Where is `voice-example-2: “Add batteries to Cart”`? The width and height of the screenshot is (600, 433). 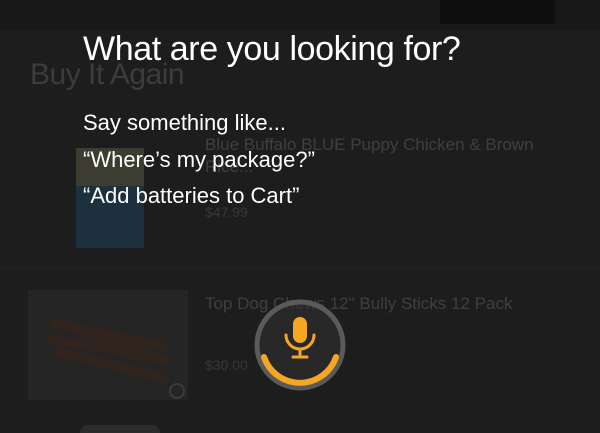
voice-example-2: “Add batteries to Cart” is located at coordinates (191, 195).